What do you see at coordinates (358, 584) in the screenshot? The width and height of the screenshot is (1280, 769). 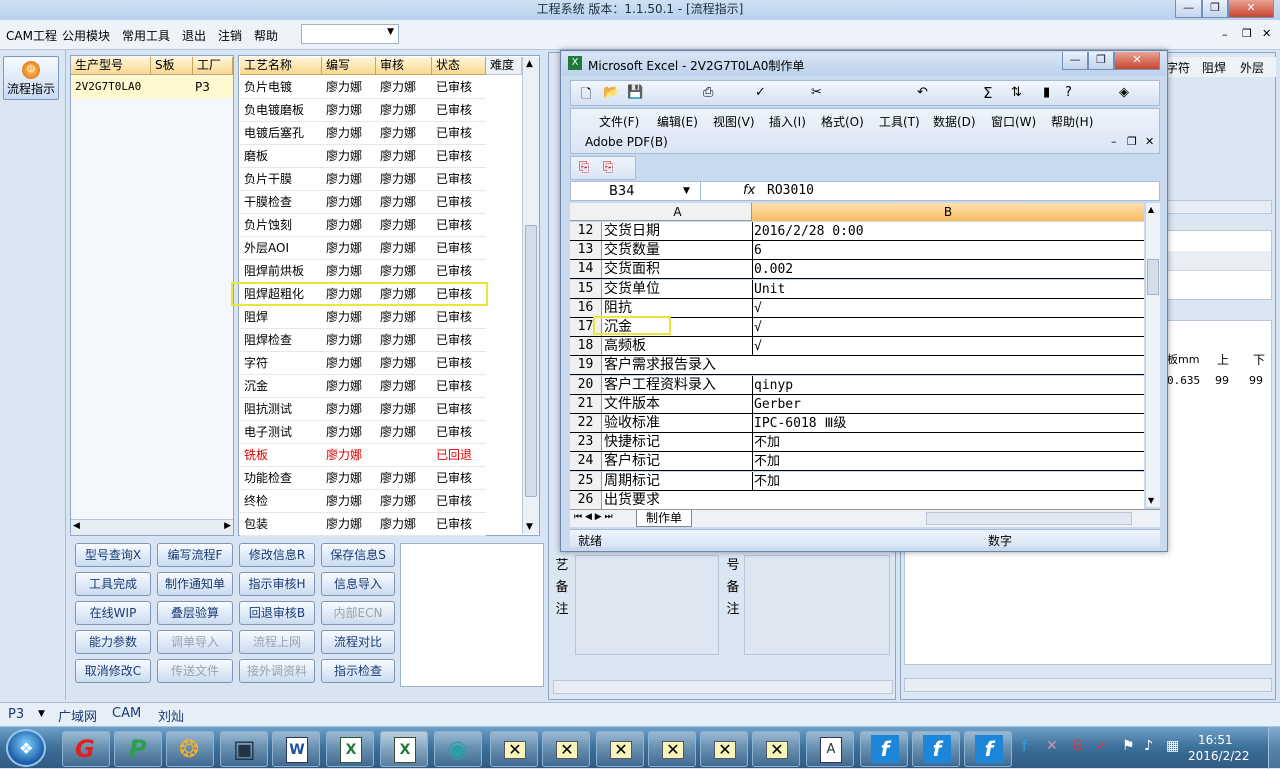 I see `action-button: 信息导入` at bounding box center [358, 584].